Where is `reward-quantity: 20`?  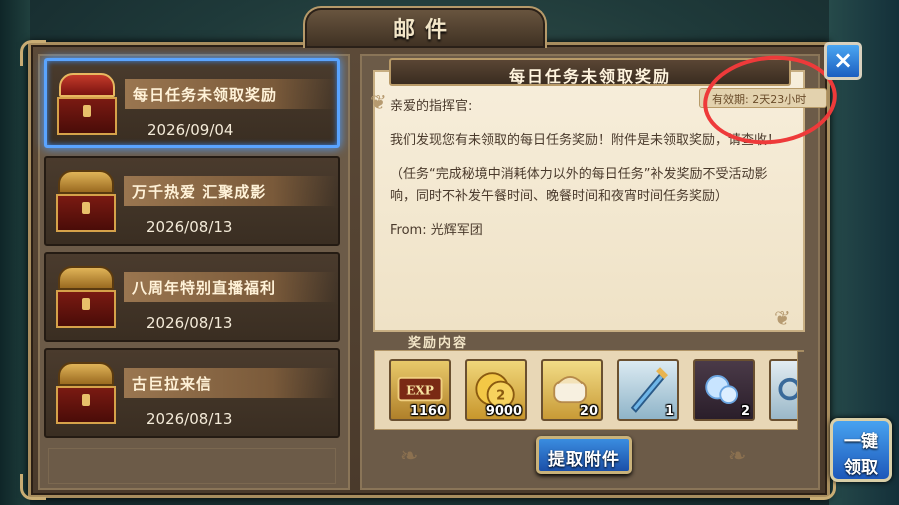
reward-quantity: 20 is located at coordinates (588, 411).